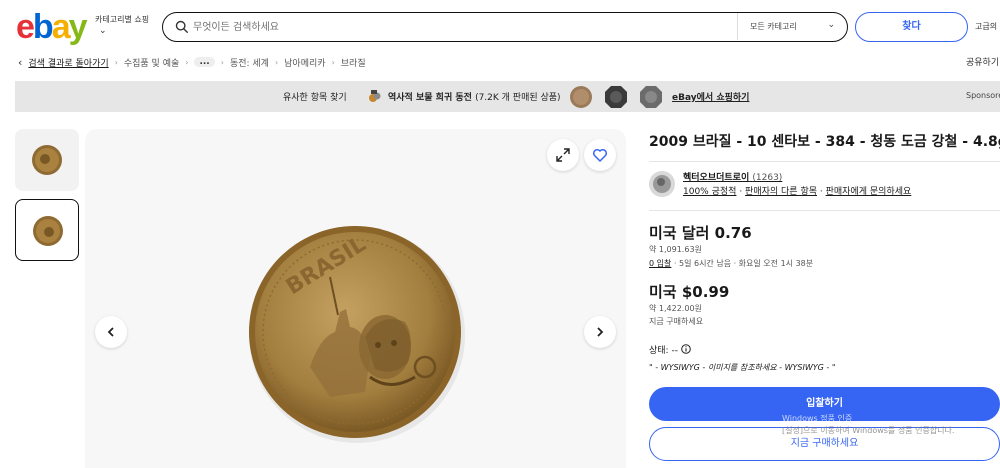 Image resolution: width=1000 pixels, height=468 pixels. I want to click on search-bar: 모든 카테고리 ⌄, so click(505, 27).